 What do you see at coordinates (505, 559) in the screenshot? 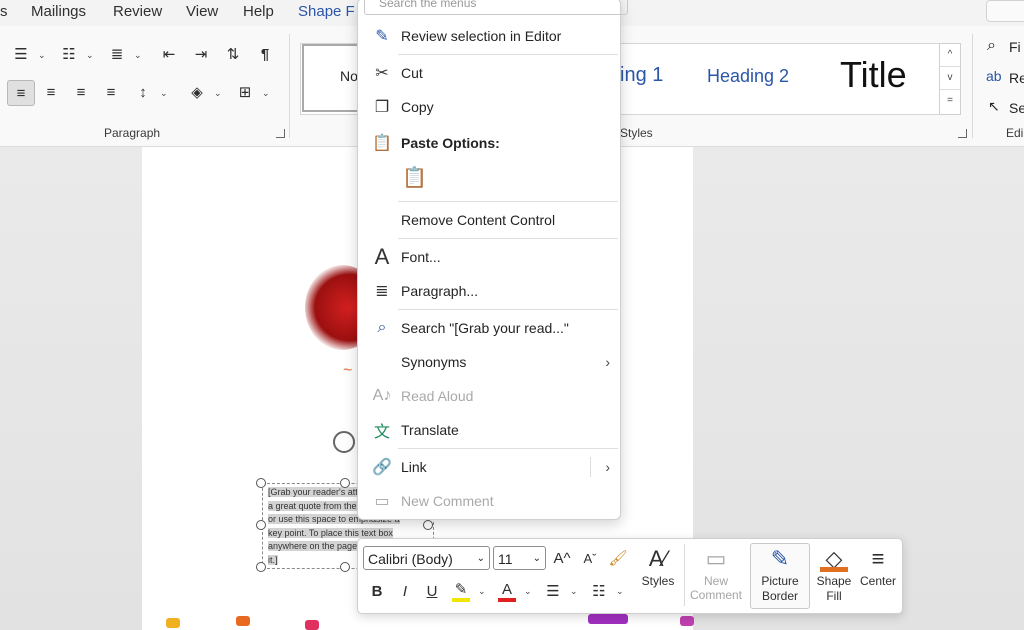
I see `font-size-value: 11` at bounding box center [505, 559].